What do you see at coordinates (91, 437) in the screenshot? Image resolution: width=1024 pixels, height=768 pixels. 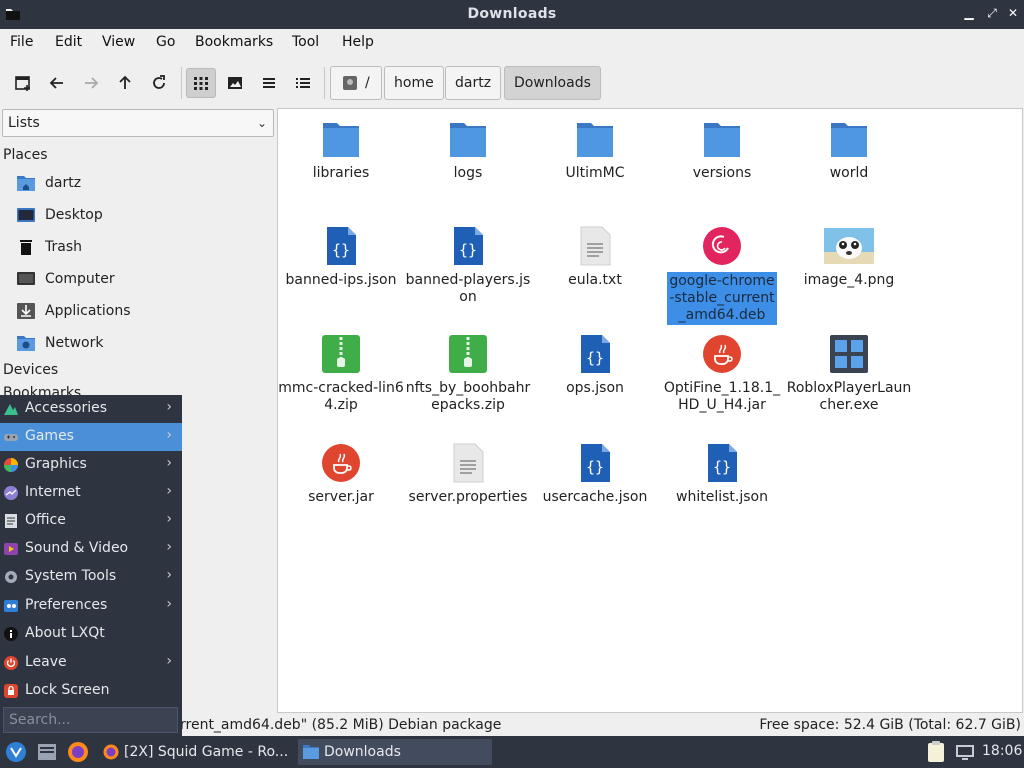 I see `menu-item-games: Games ›` at bounding box center [91, 437].